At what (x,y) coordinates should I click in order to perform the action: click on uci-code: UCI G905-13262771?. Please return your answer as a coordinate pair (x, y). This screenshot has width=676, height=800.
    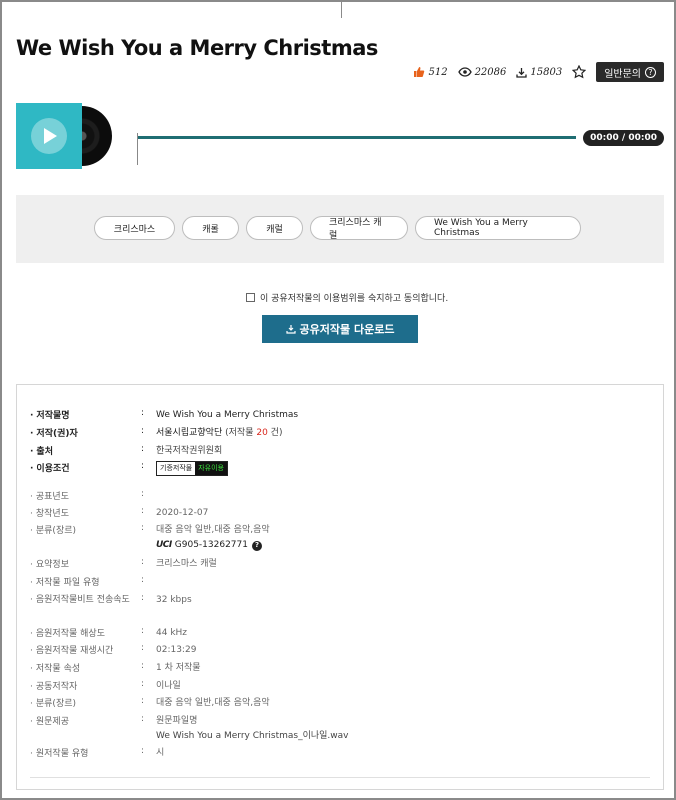
    Looking at the image, I should click on (209, 545).